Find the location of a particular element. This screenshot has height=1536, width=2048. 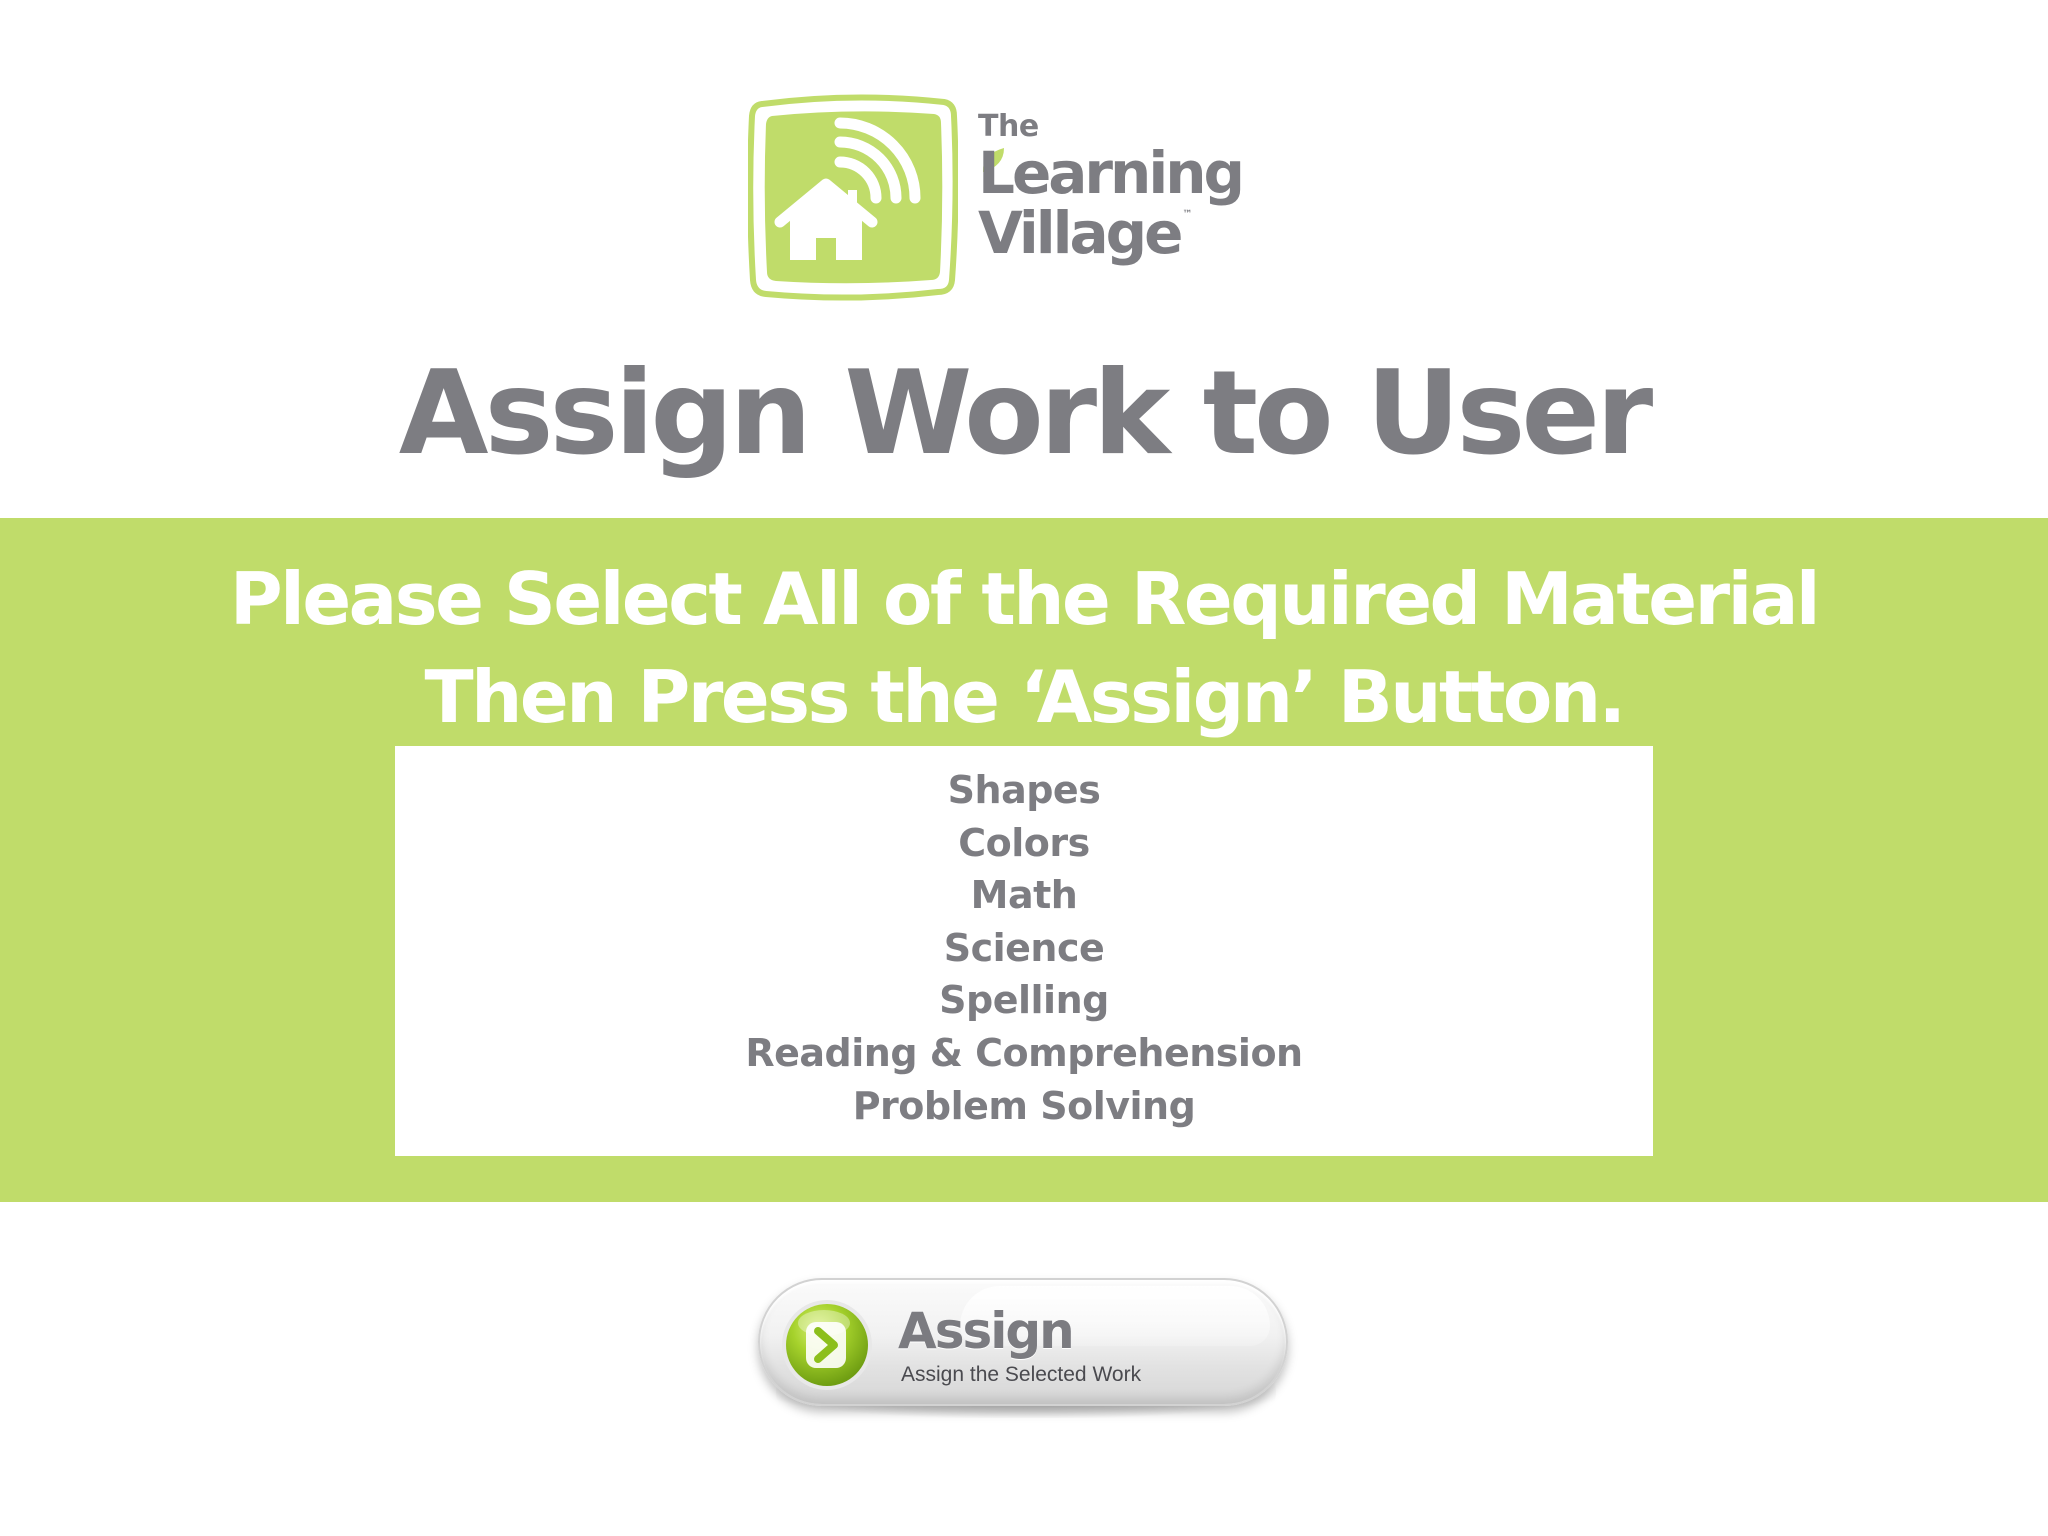

material-item-shapes: Shapes is located at coordinates (1024, 790).